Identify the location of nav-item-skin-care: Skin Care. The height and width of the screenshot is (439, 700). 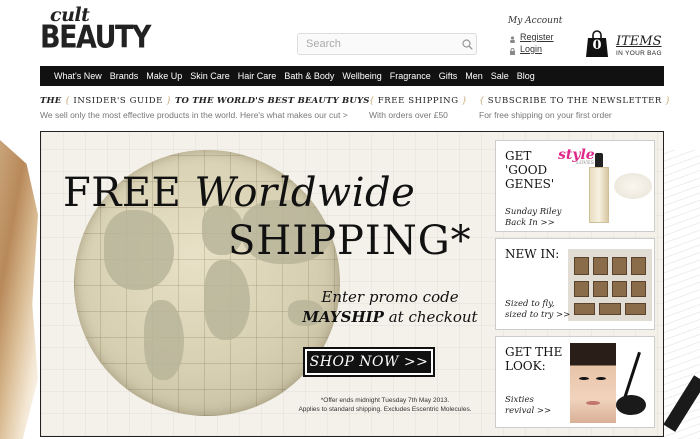
(210, 76).